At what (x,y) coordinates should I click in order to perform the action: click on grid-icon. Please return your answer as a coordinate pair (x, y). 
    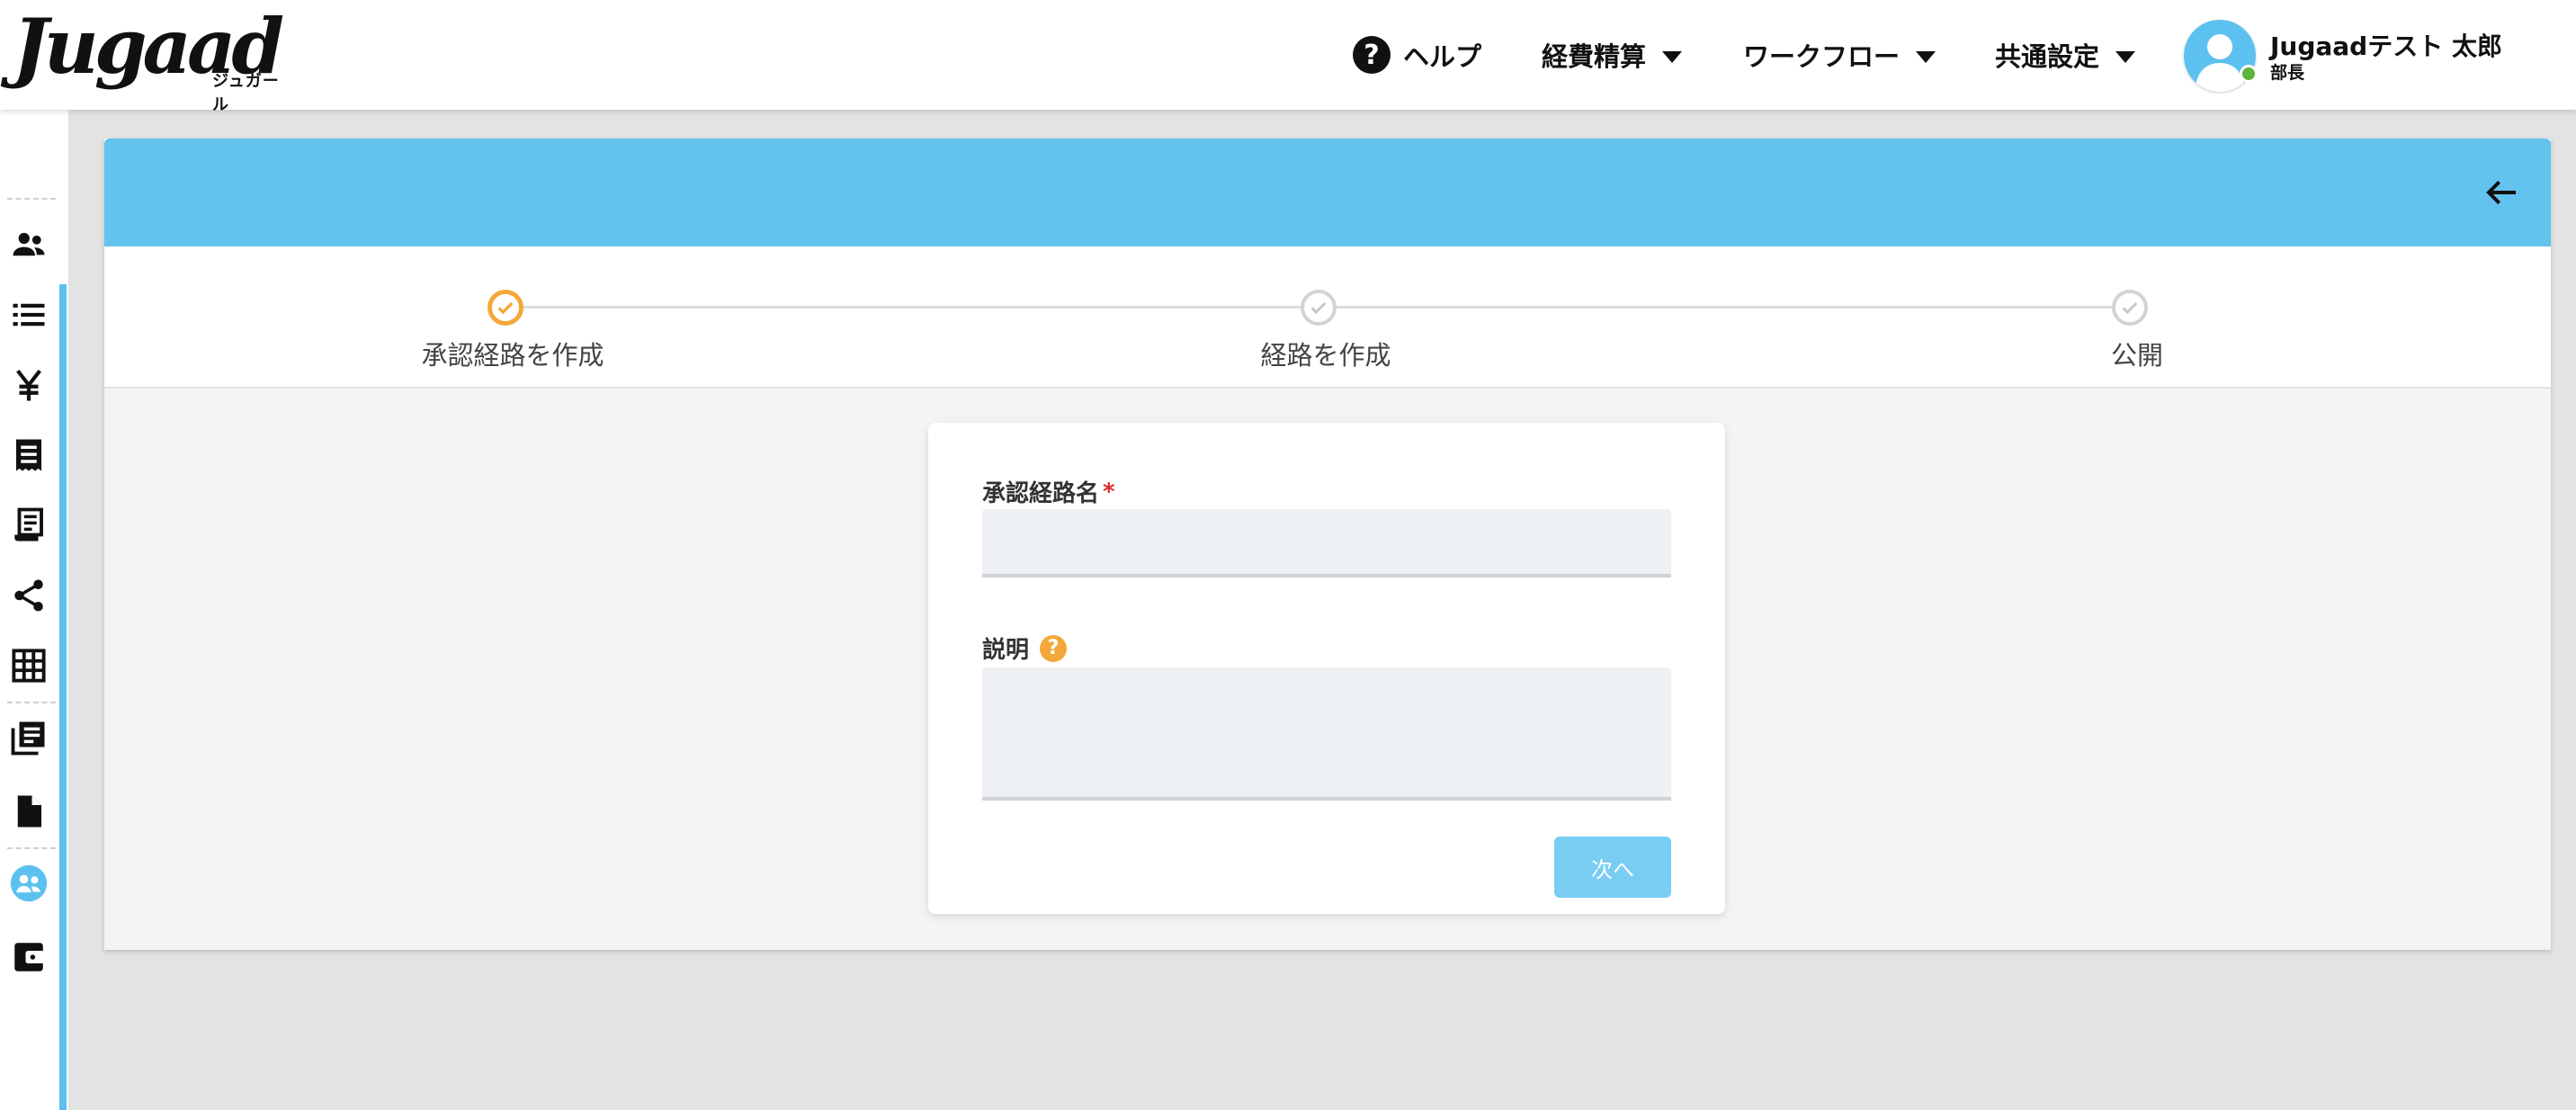
    Looking at the image, I should click on (29, 665).